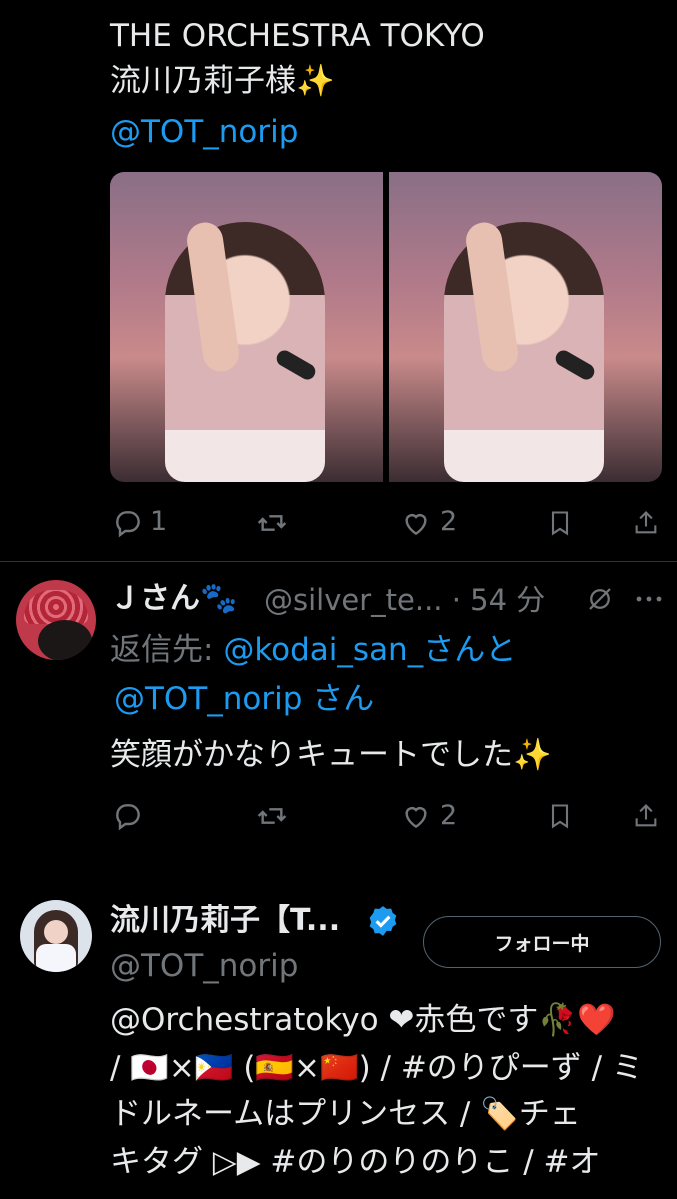  Describe the element at coordinates (338, 561) in the screenshot. I see `divider` at that location.